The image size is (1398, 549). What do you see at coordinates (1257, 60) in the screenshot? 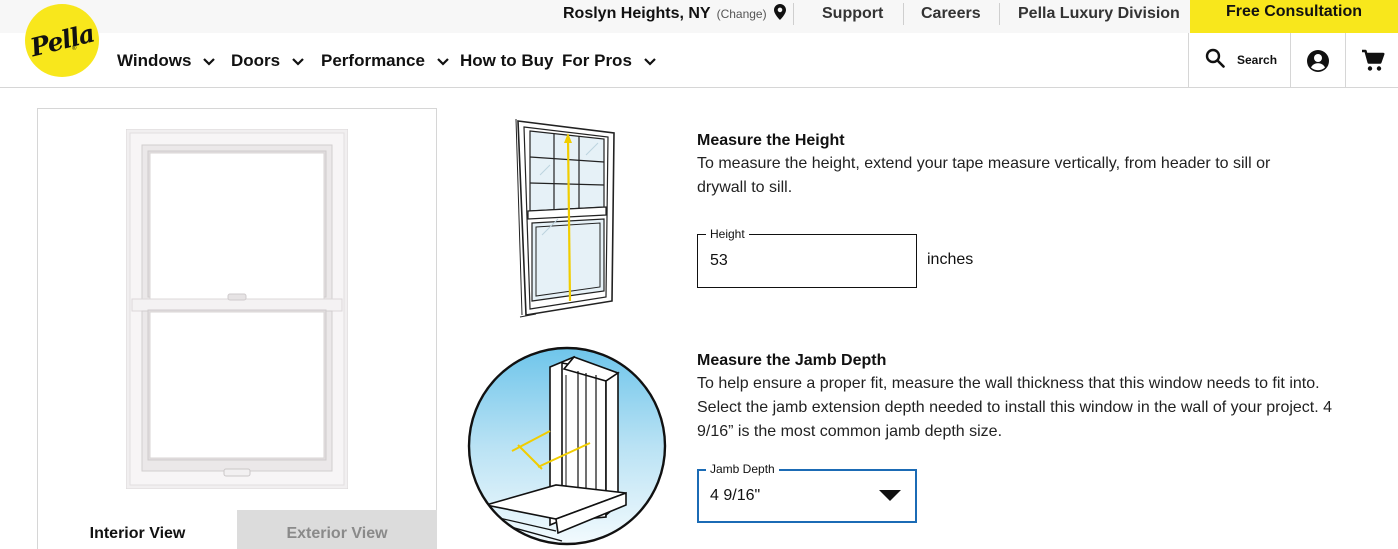
I see `search-label: Search` at bounding box center [1257, 60].